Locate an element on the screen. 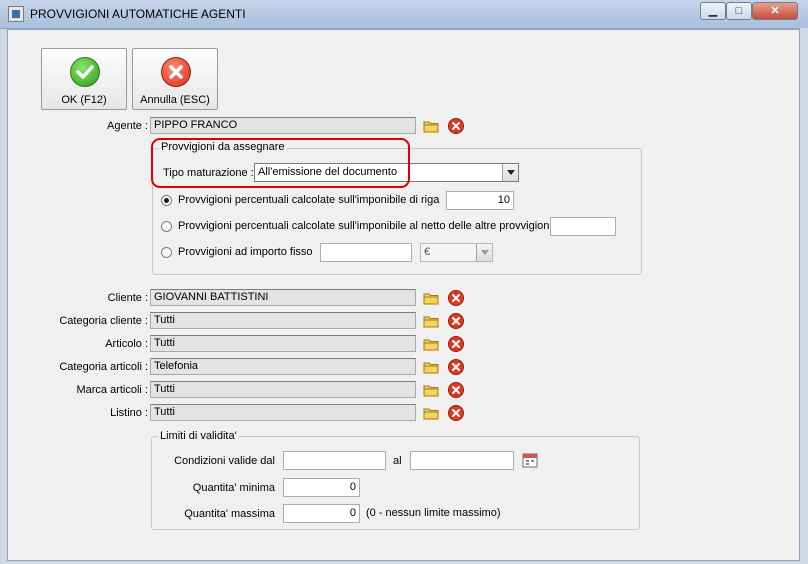 The height and width of the screenshot is (564, 808). valid-to-label: al is located at coordinates (397, 461).